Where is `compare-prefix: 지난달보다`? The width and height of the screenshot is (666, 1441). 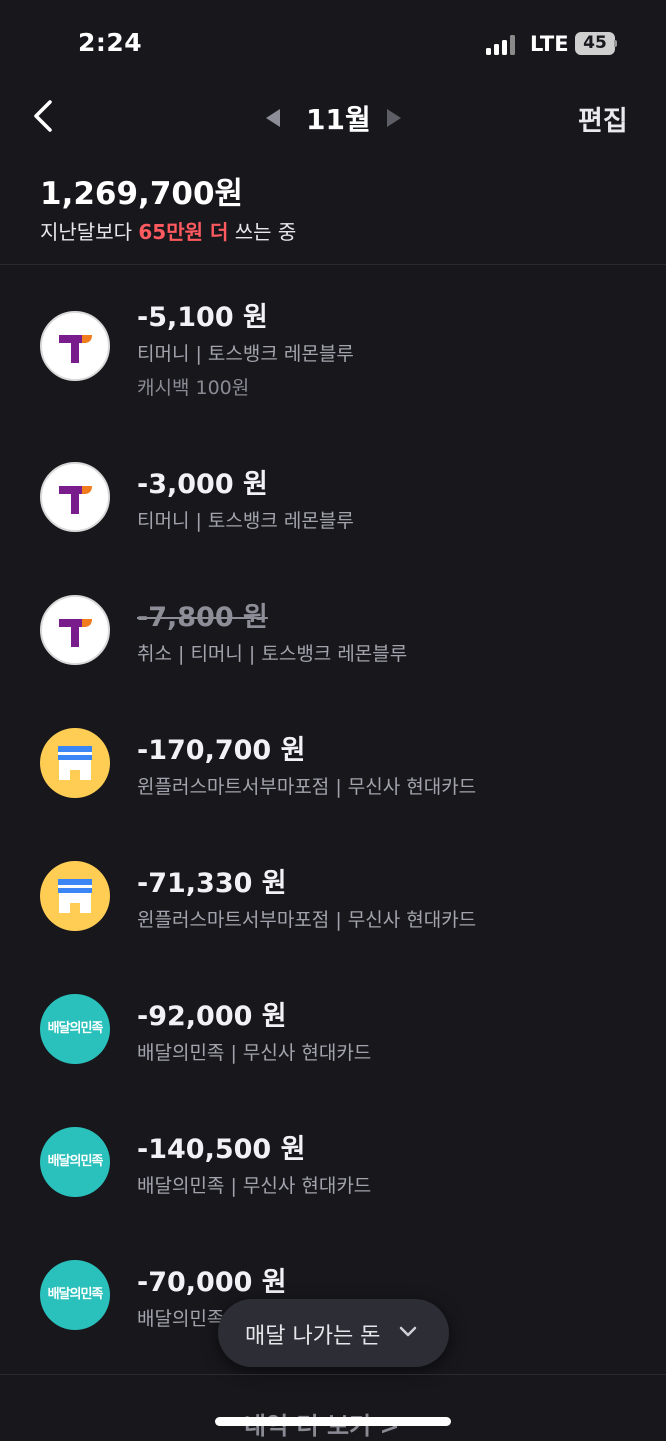
compare-prefix: 지난달보다 is located at coordinates (89, 232).